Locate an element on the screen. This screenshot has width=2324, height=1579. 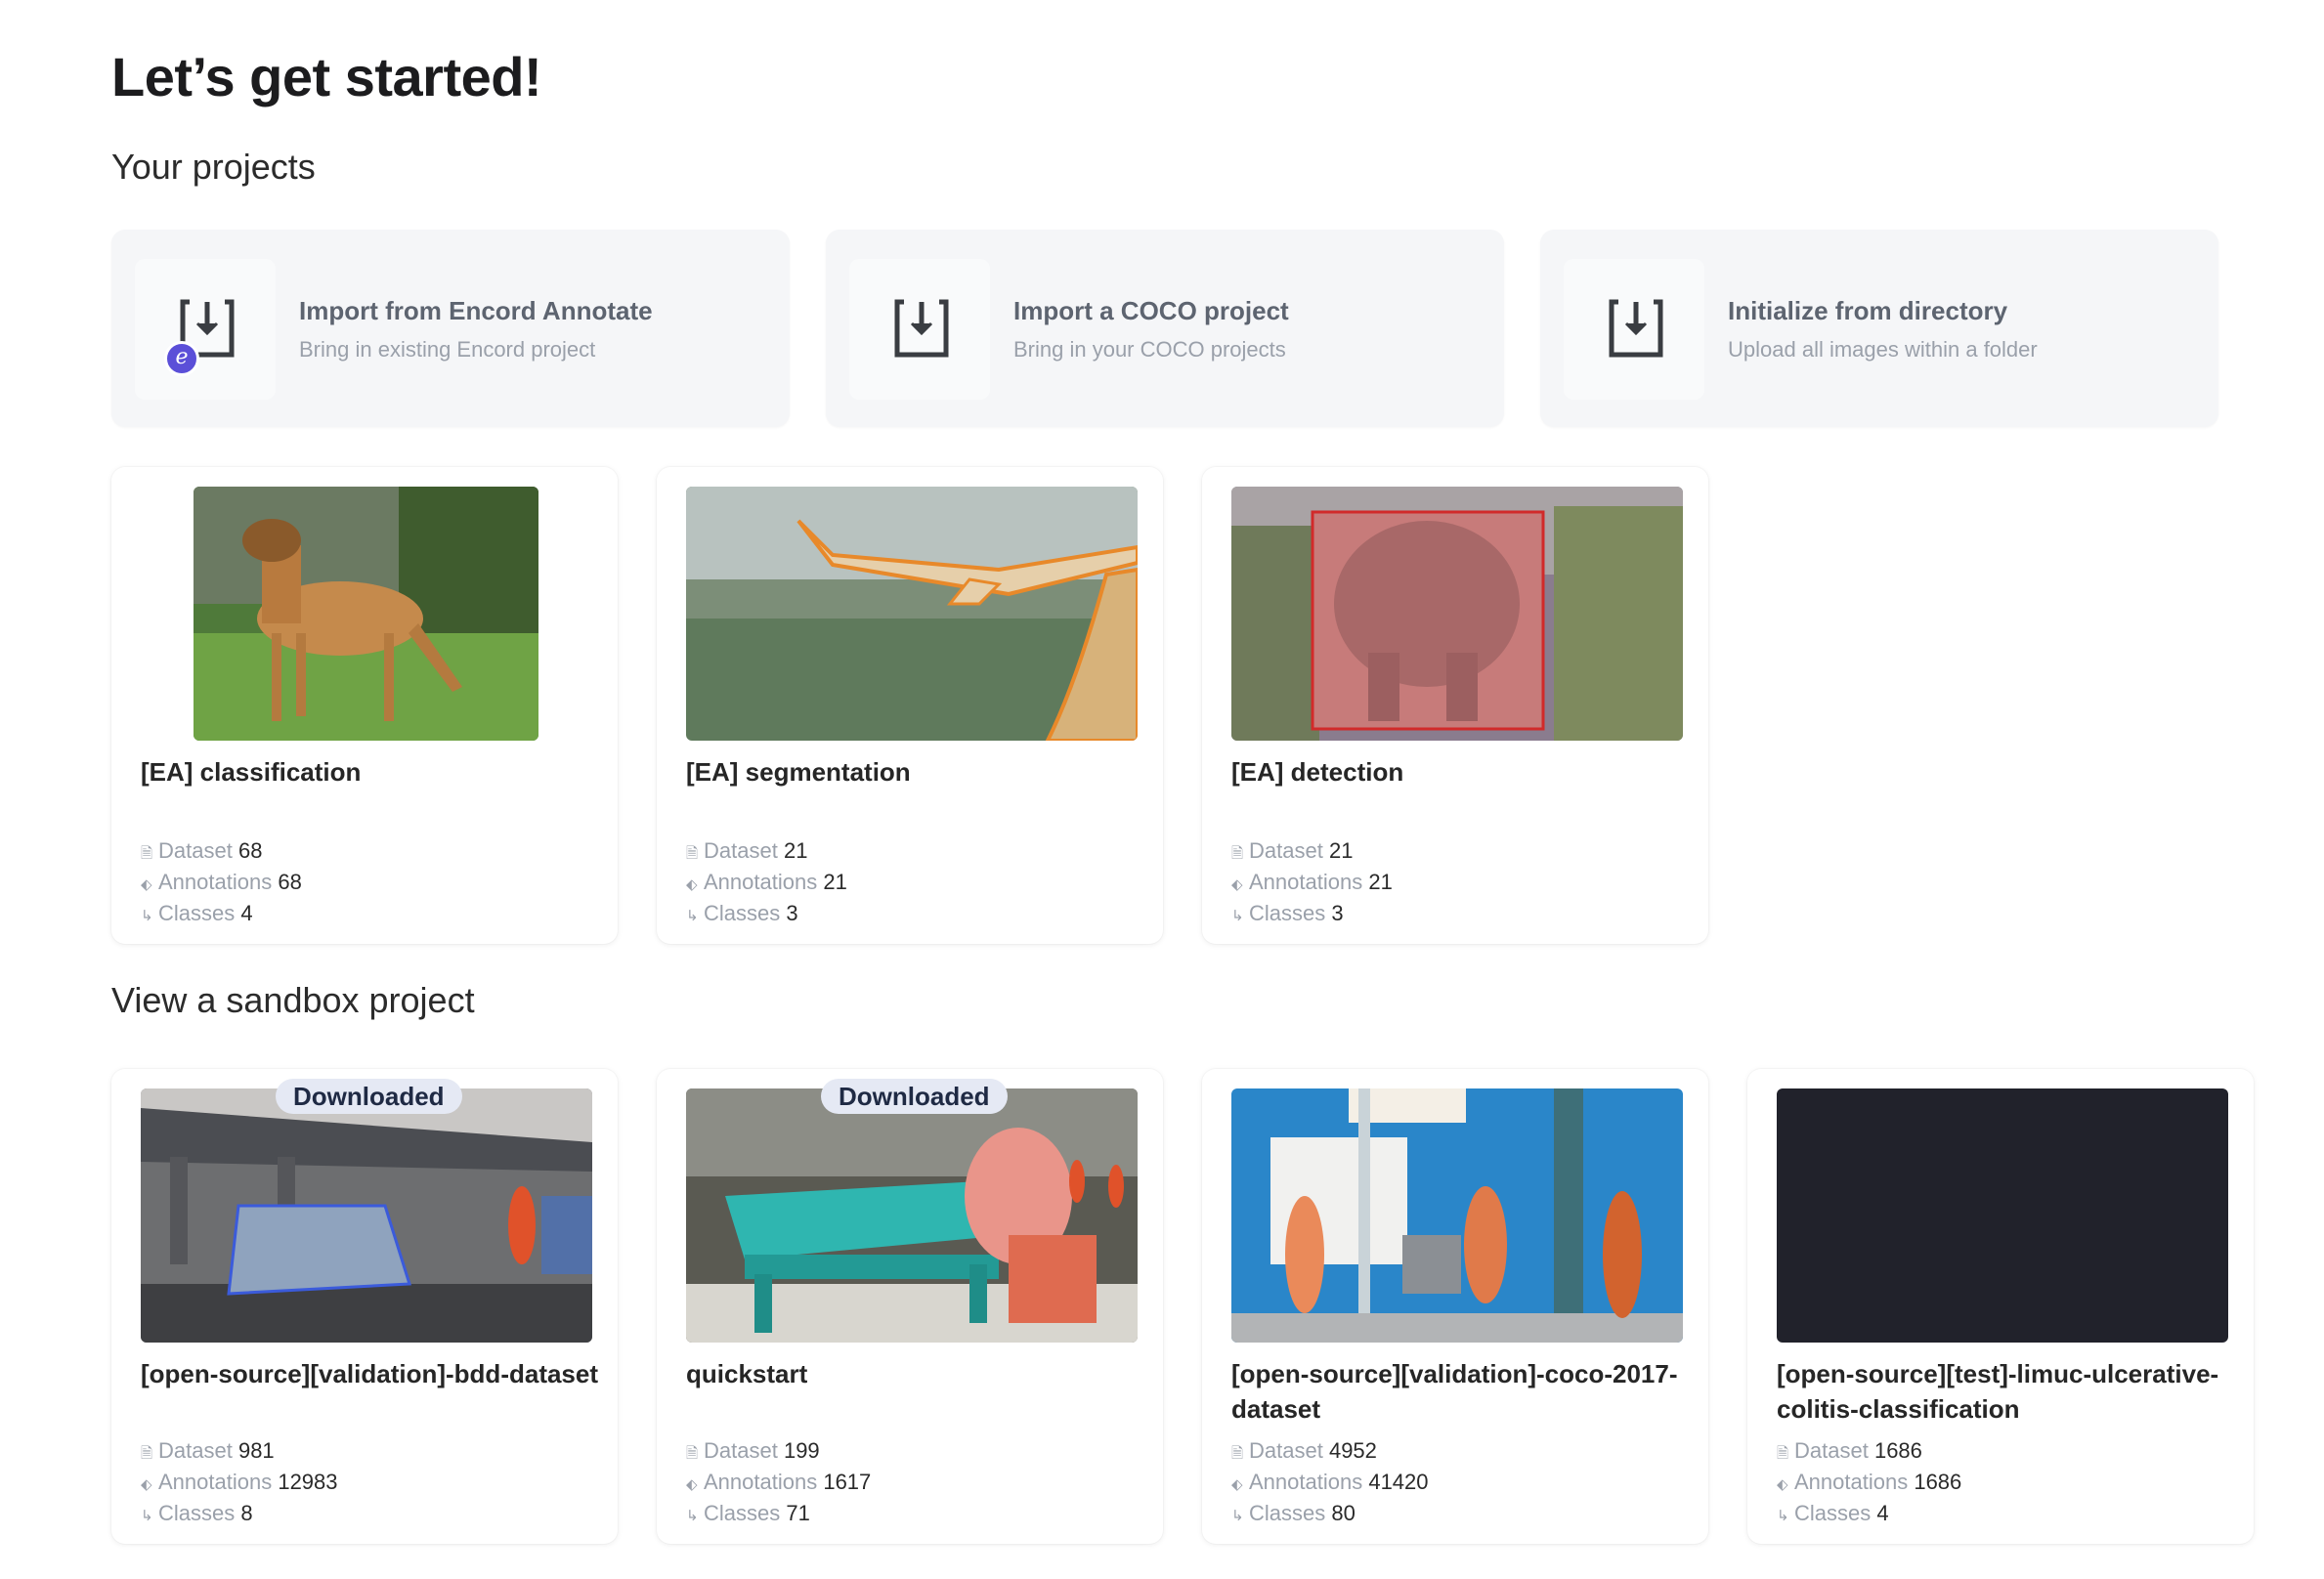
stat-annotations: ⬖ Annotations 68 is located at coordinates (221, 883).